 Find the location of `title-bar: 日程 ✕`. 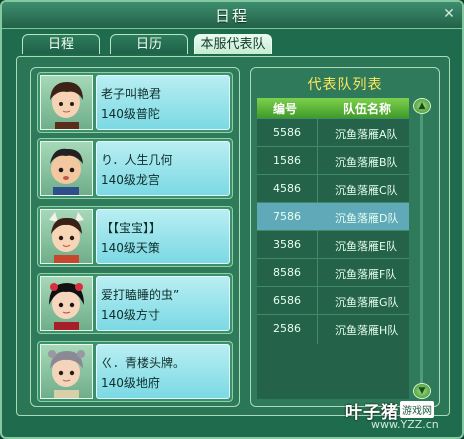

title-bar: 日程 ✕ is located at coordinates (232, 15).